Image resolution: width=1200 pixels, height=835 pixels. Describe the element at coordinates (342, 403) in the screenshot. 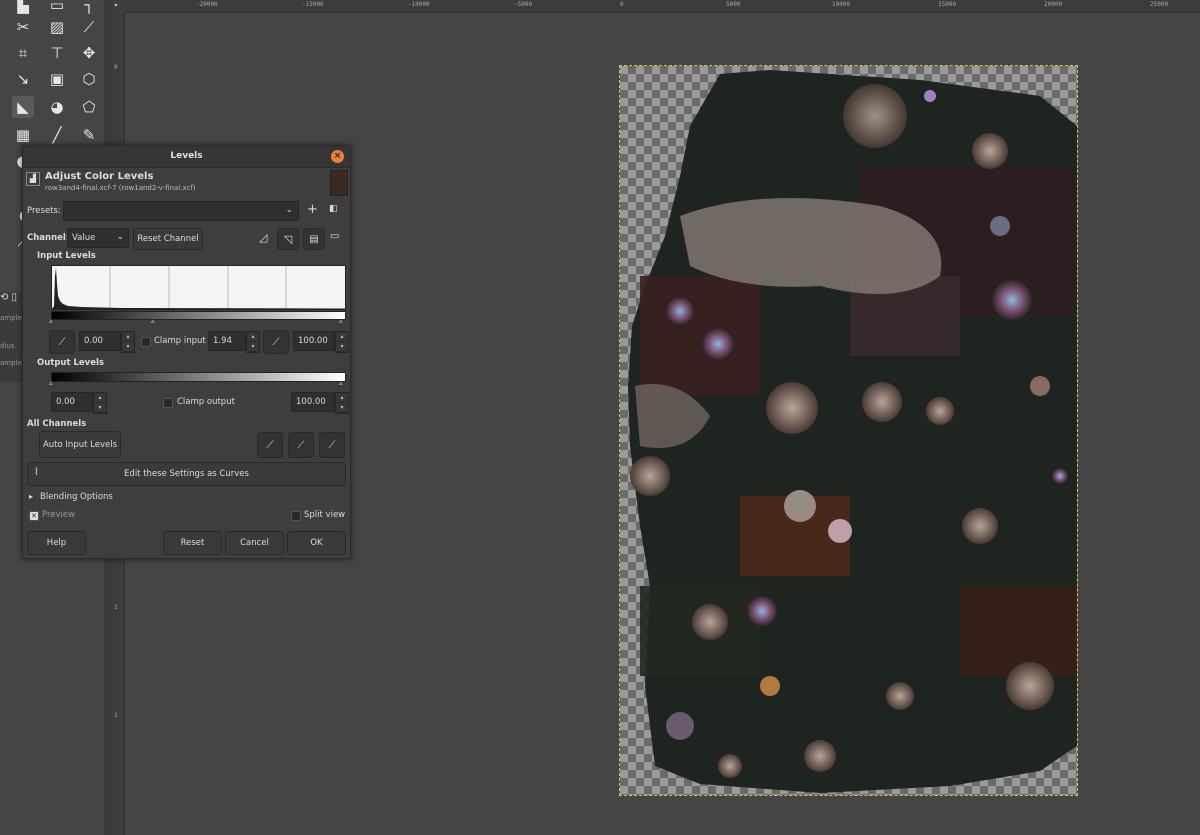

I see `output-high-spinner: ▴ ▾` at that location.